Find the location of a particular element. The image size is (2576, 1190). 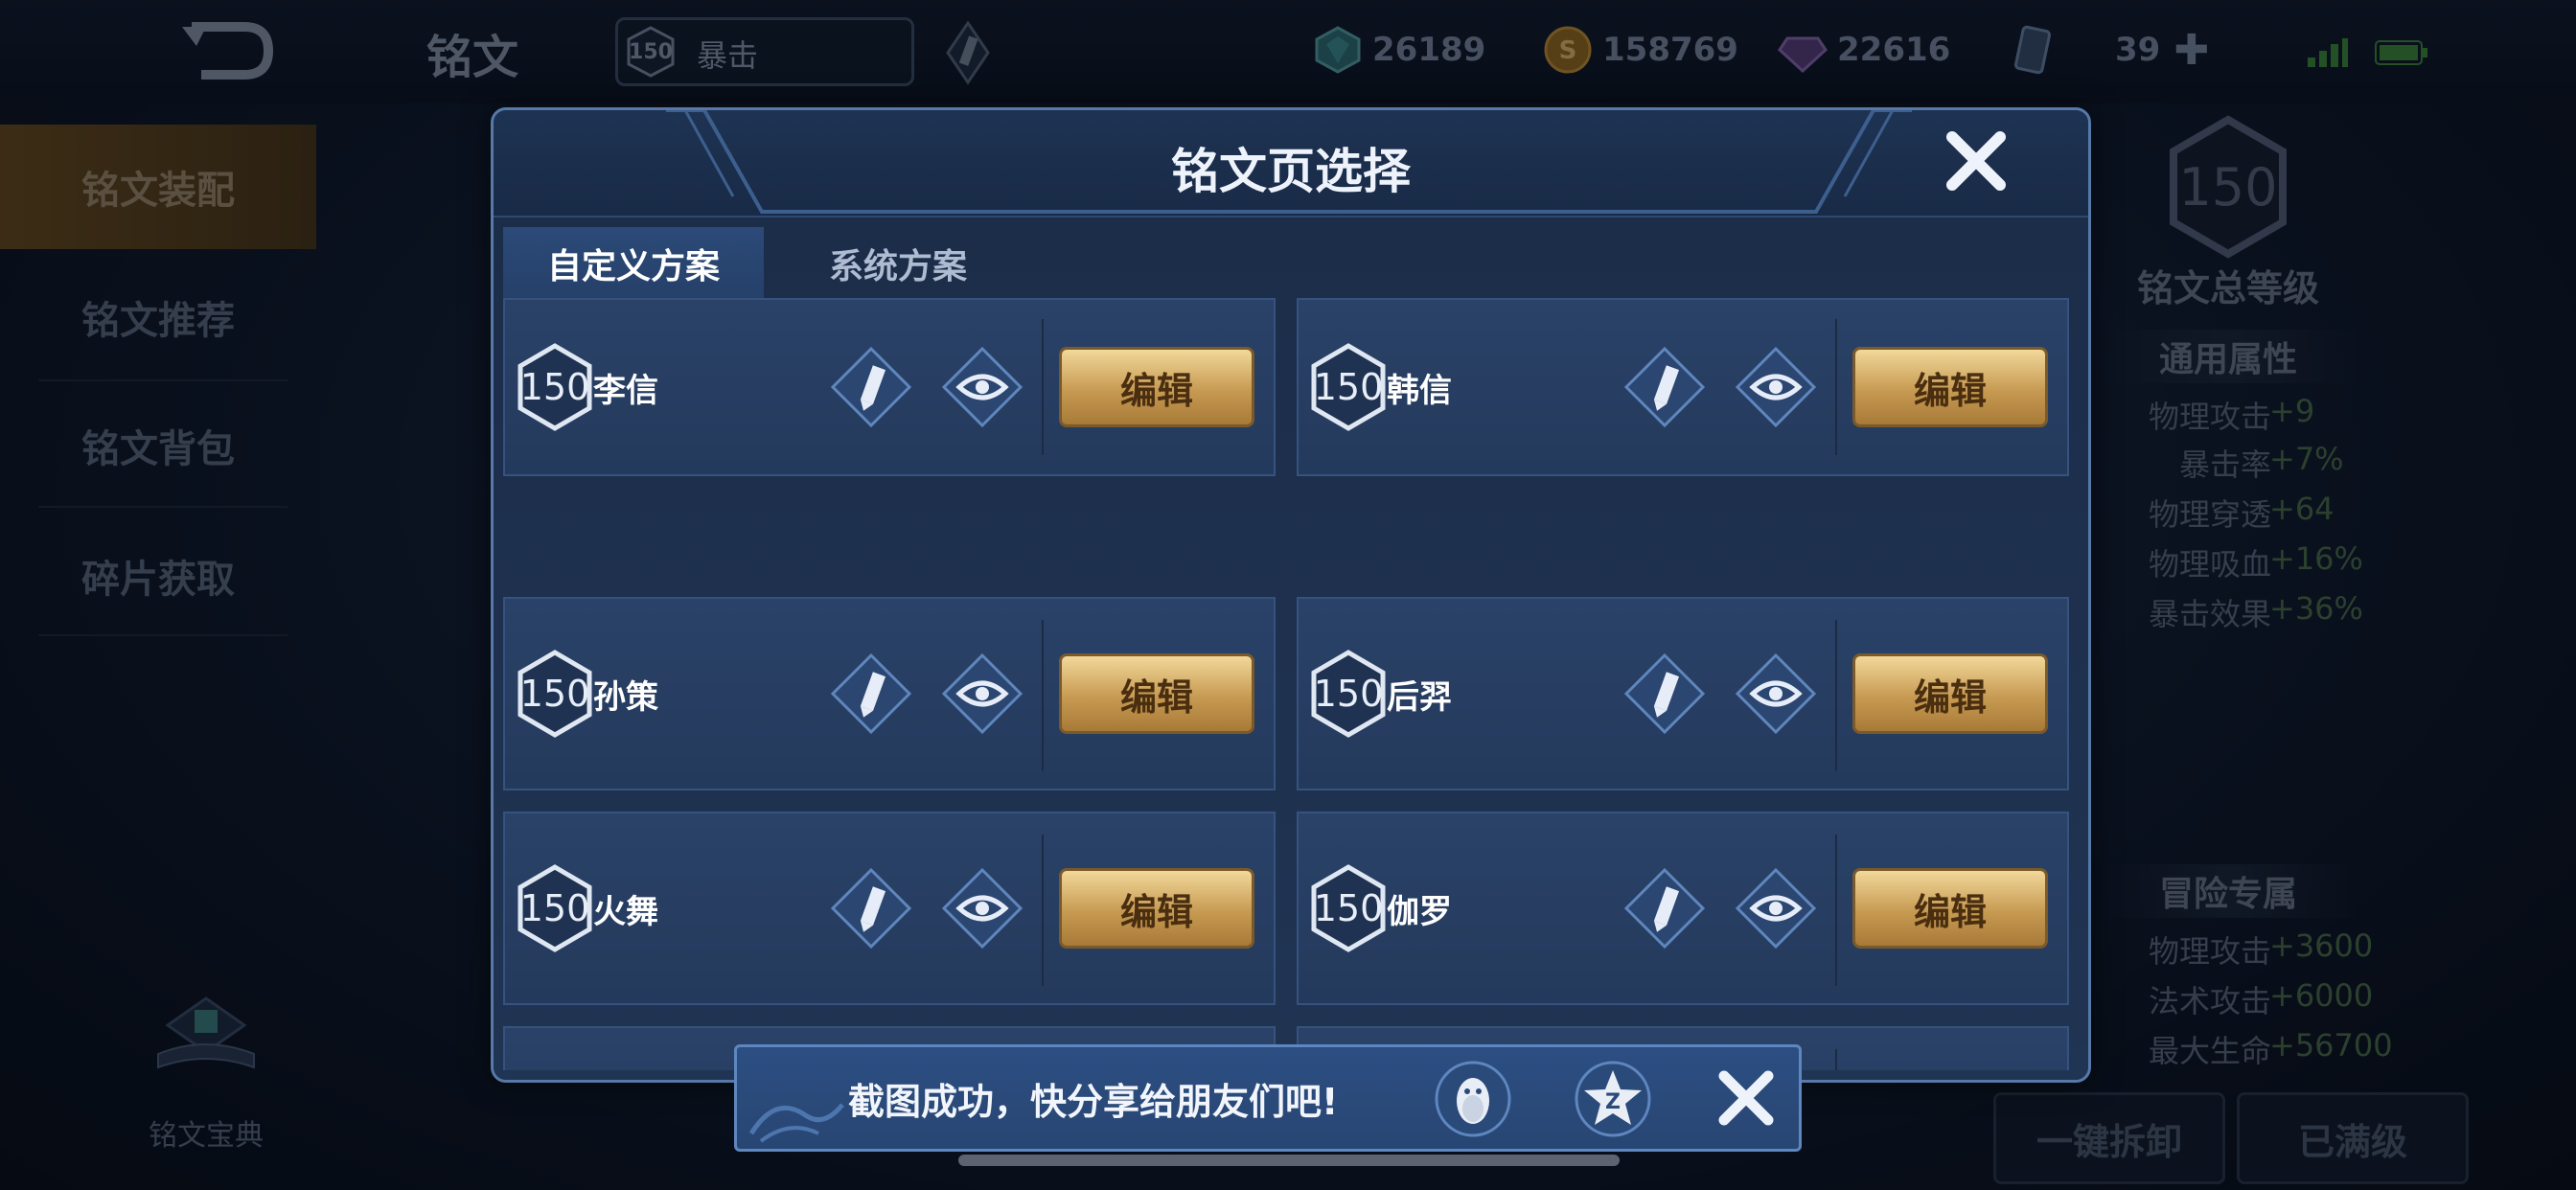

inscription-page-card: 150 火舞 编辑 is located at coordinates (889, 909).